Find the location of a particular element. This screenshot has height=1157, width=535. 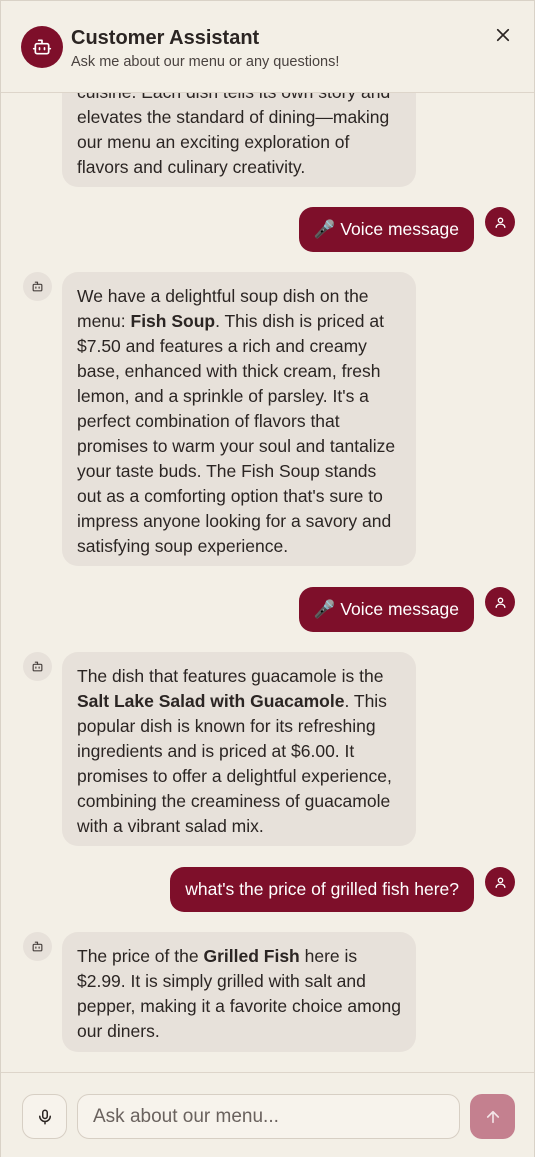

assistant-avatar is located at coordinates (42, 47).